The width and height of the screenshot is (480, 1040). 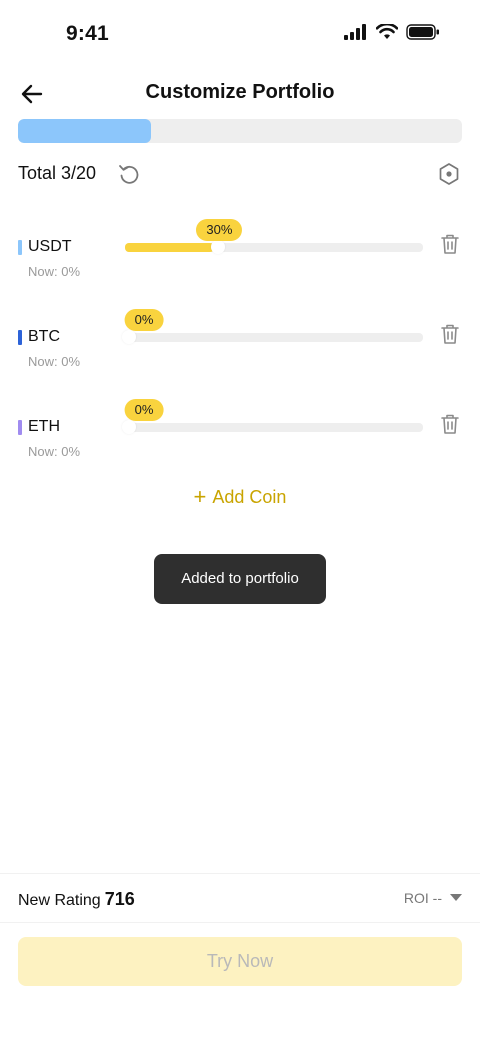 I want to click on coin-row-btc: BTC Now: 0% 0%, so click(x=240, y=340).